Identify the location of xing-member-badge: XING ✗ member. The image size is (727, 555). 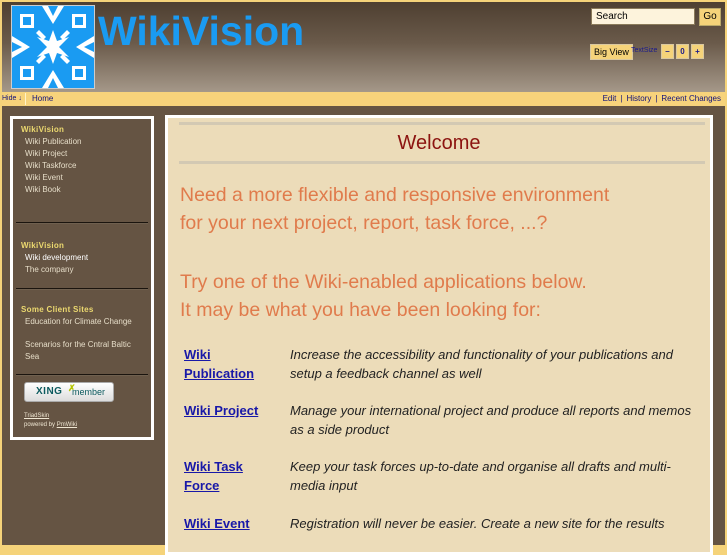
(69, 392).